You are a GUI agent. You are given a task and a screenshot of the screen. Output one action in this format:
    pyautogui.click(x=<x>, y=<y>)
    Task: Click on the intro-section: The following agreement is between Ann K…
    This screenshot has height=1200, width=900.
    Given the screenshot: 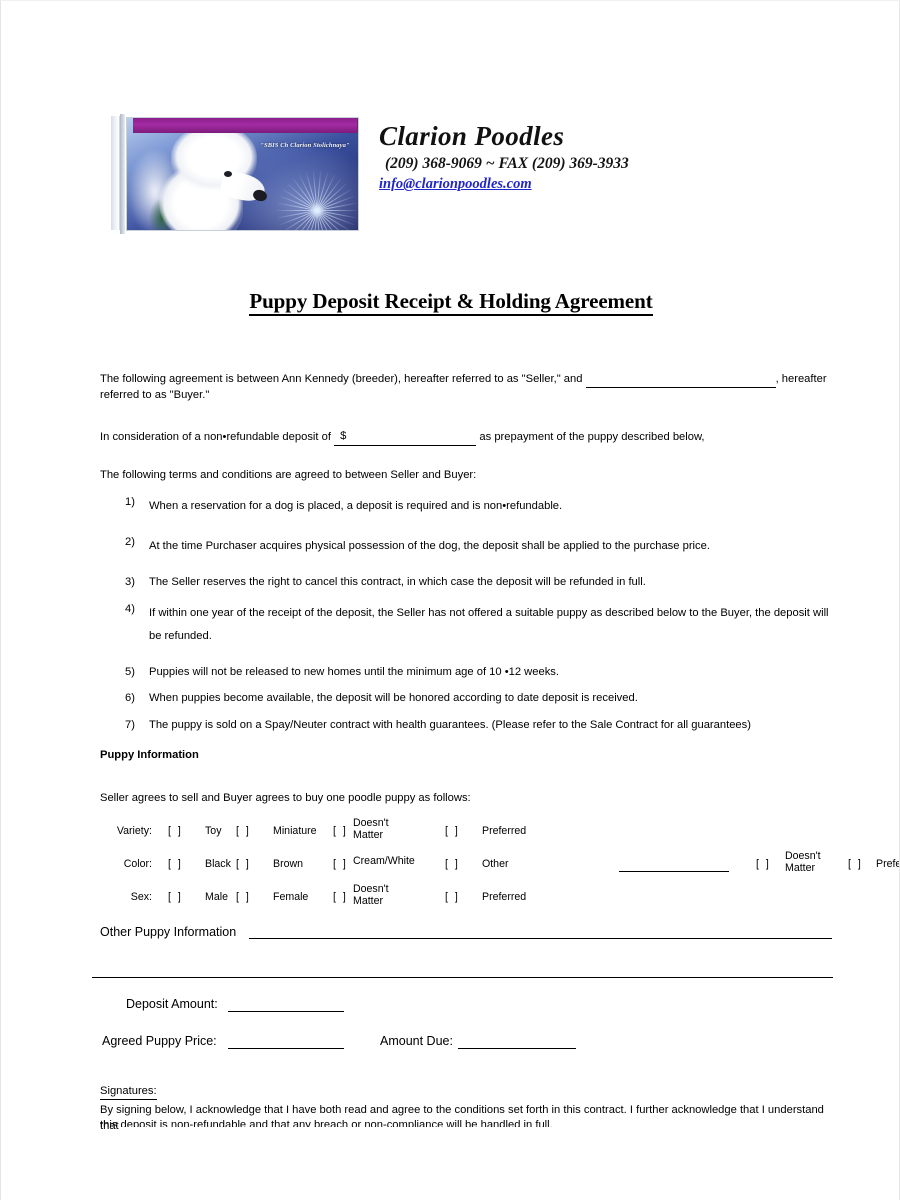 What is the action you would take?
    pyautogui.click(x=466, y=427)
    